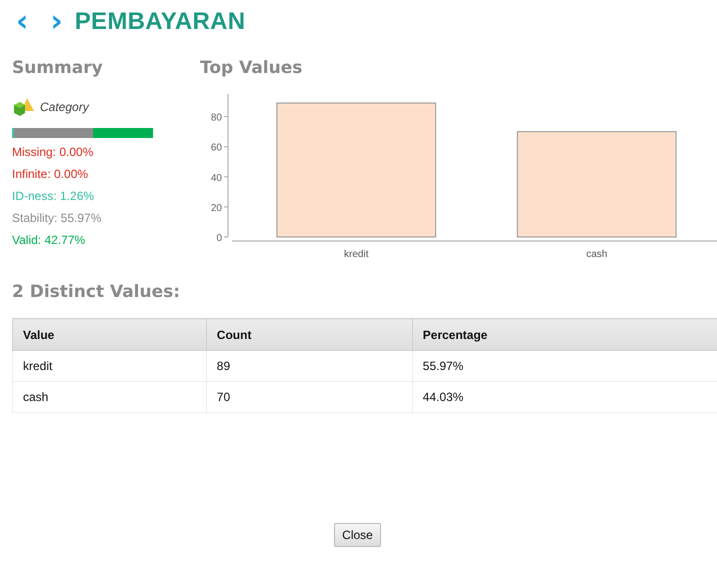  What do you see at coordinates (597, 254) in the screenshot?
I see `x-category-label: cash` at bounding box center [597, 254].